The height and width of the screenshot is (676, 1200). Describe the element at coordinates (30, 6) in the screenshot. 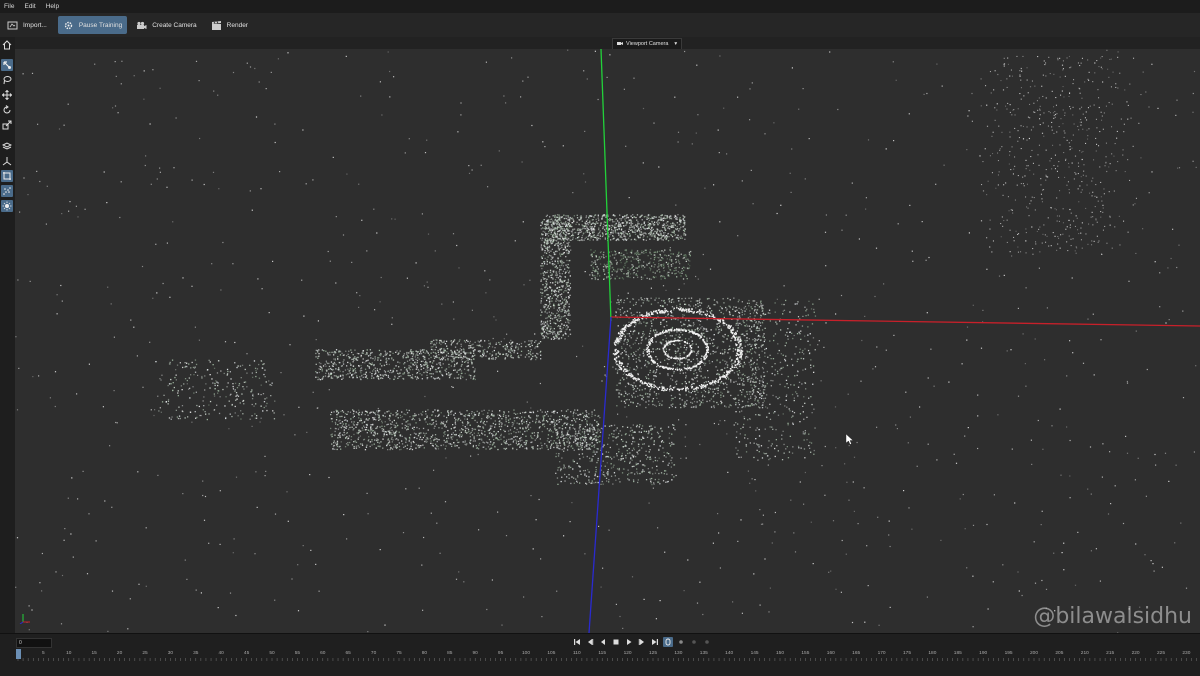

I see `menu-edit: Edit` at that location.